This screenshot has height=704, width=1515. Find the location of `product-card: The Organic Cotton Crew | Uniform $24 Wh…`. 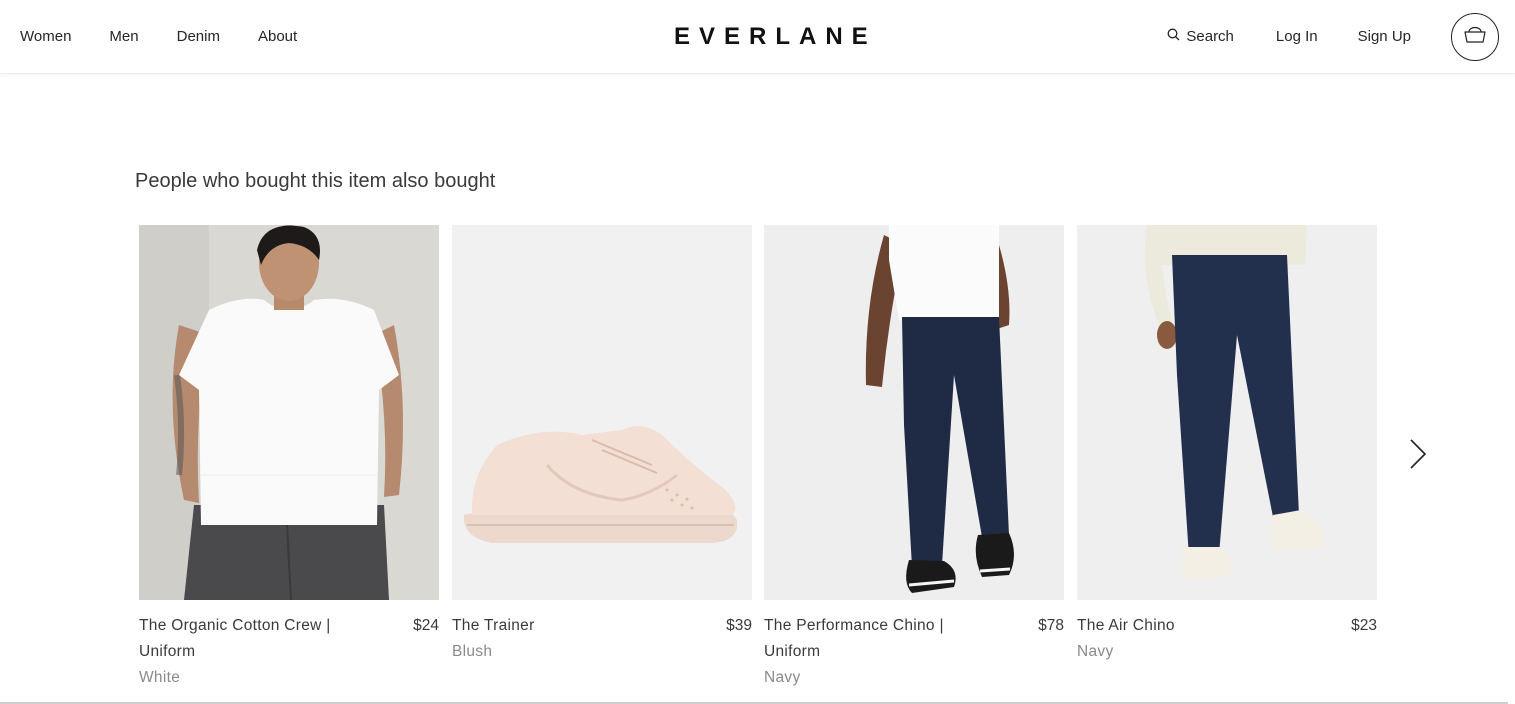

product-card: The Organic Cotton Crew | Uniform $24 Wh… is located at coordinates (289, 458).